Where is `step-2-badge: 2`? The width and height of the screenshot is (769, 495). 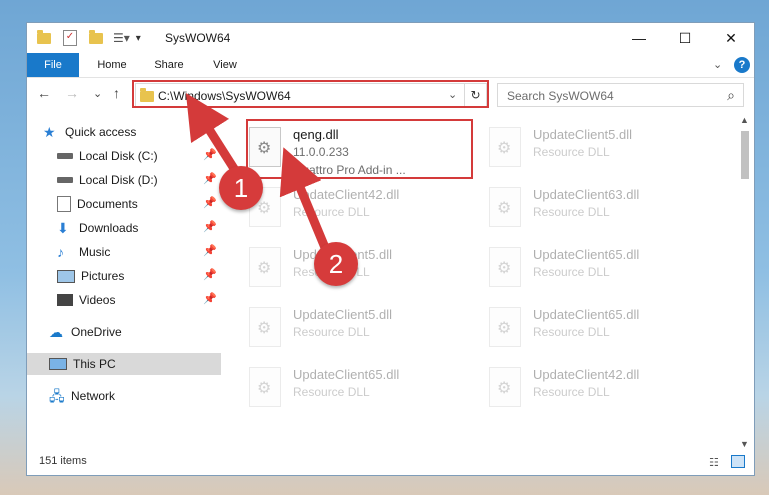
step-2-badge: 2 is located at coordinates (336, 264).